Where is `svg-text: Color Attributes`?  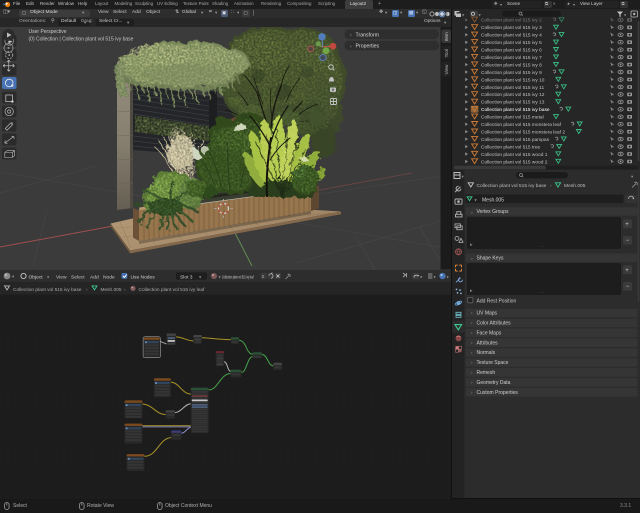 svg-text: Color Attributes is located at coordinates (494, 324).